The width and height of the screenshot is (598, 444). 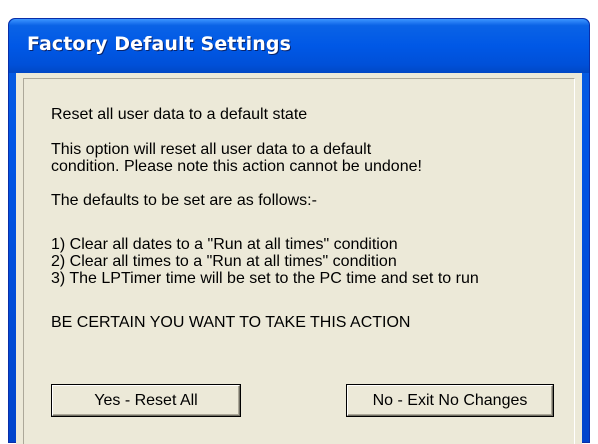 I want to click on no-exit-no-changes-button: No - Exit No Changes, so click(x=450, y=400).